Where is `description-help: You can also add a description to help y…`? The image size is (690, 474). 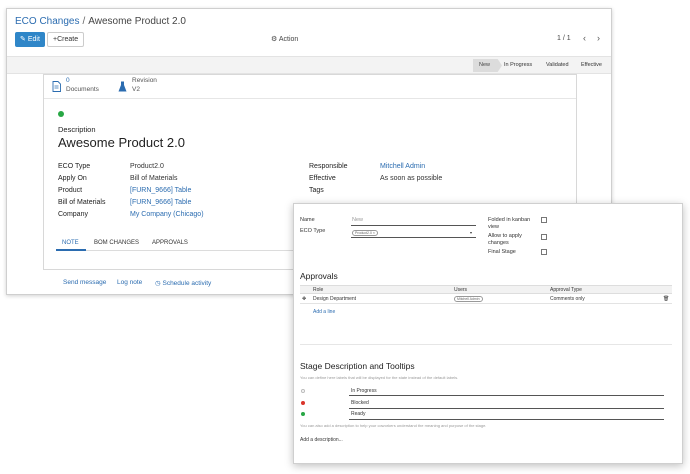
description-help: You can also add a description to help y… is located at coordinates (393, 425).